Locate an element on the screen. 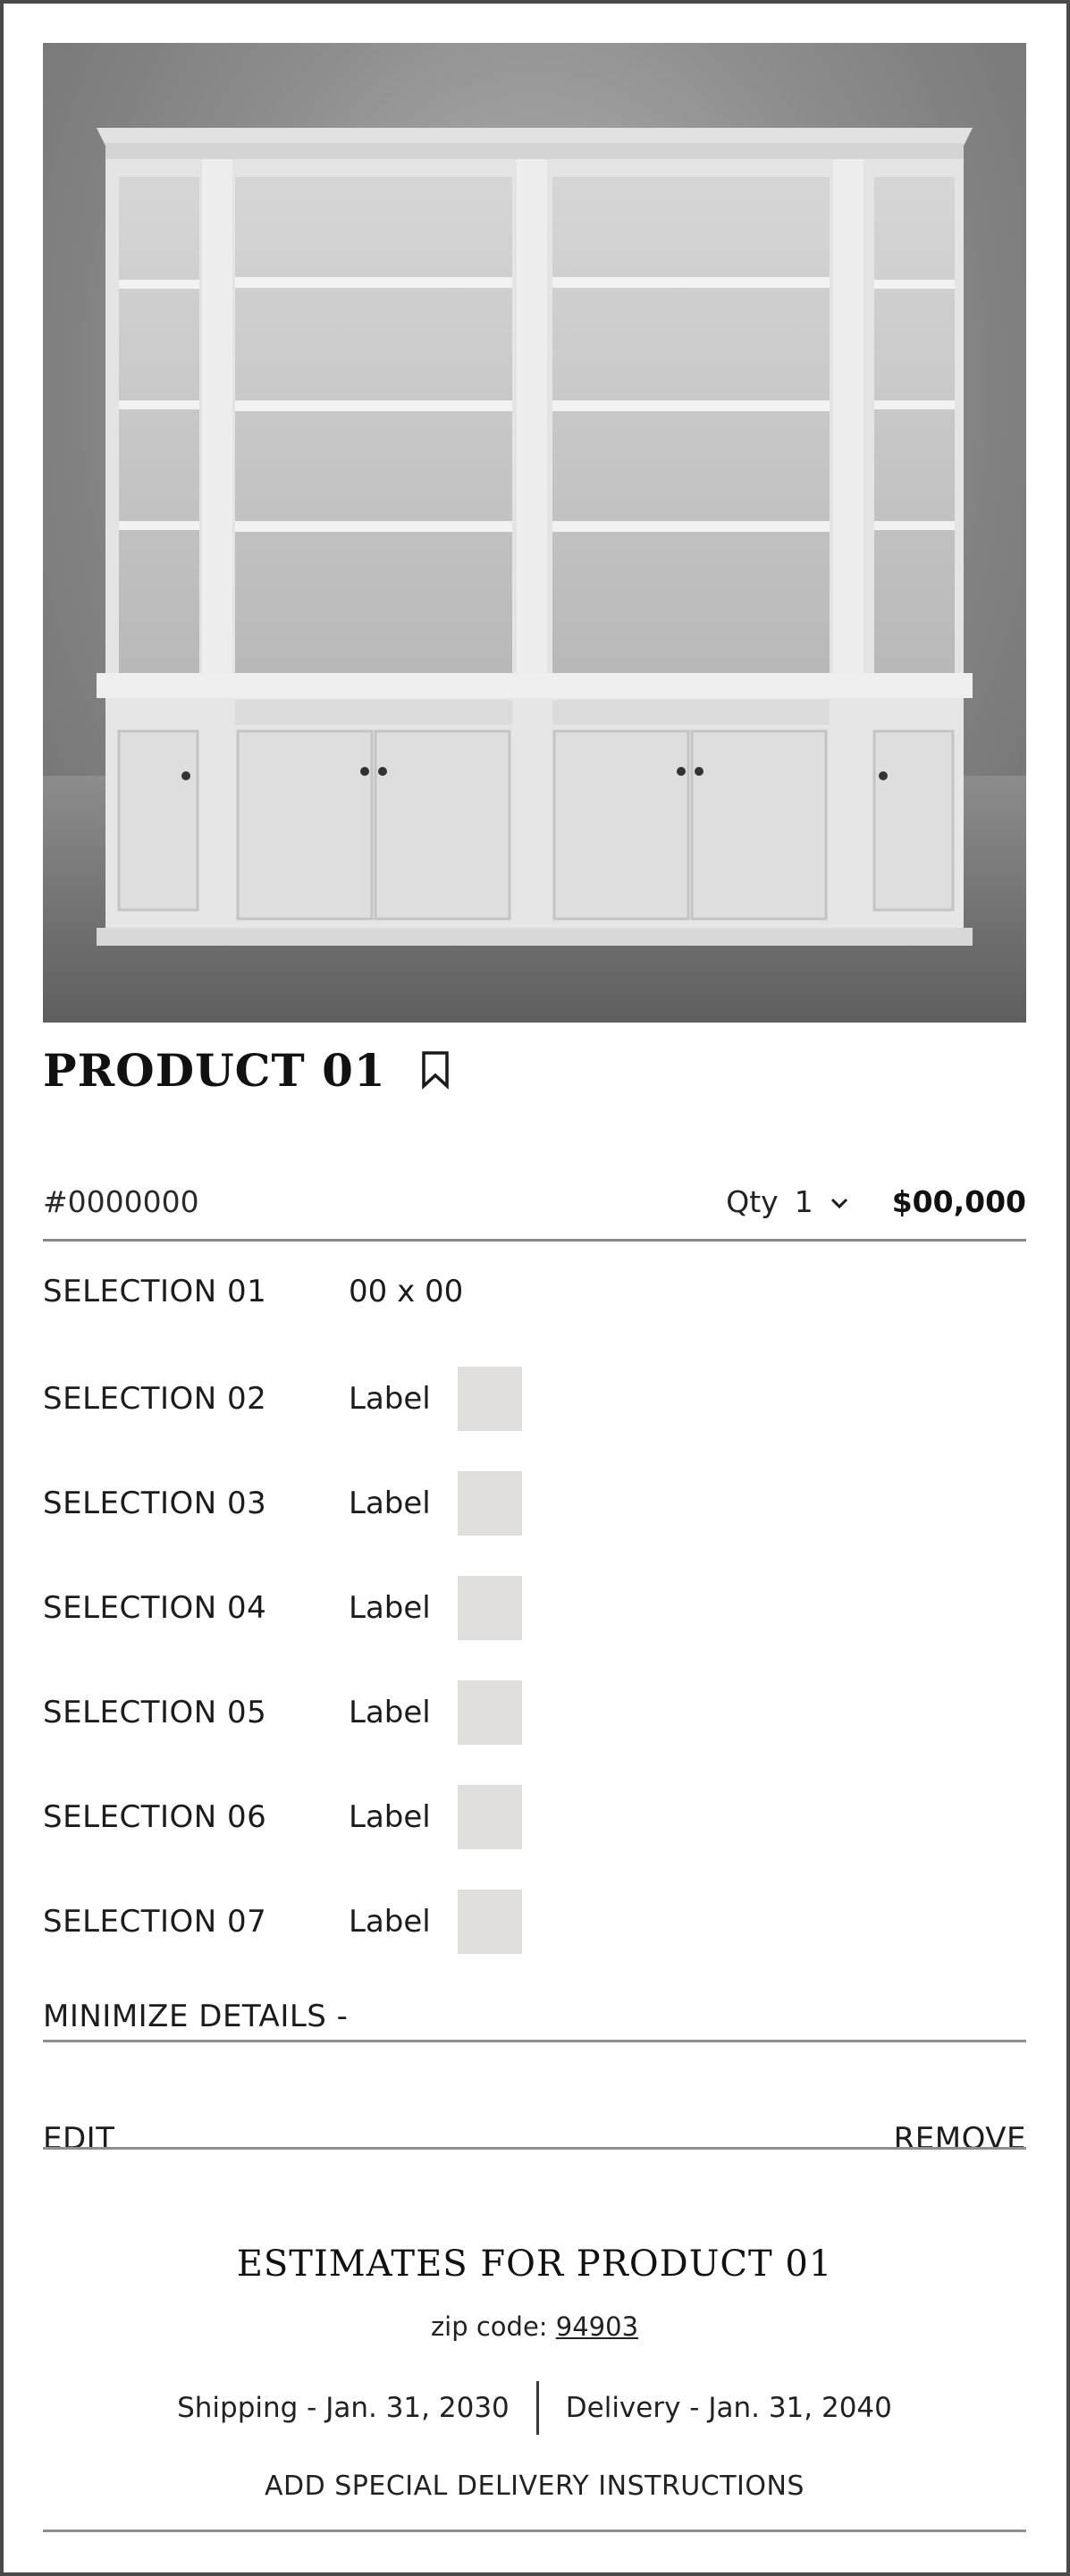 The image size is (1070, 2576). selection-row: SELECTION 07 Label is located at coordinates (534, 1922).